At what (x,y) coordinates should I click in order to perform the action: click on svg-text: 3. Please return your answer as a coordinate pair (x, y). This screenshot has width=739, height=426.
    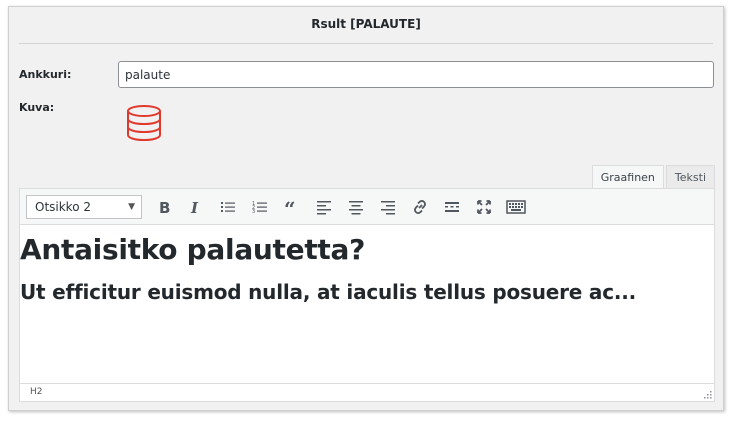
    Looking at the image, I should click on (253, 212).